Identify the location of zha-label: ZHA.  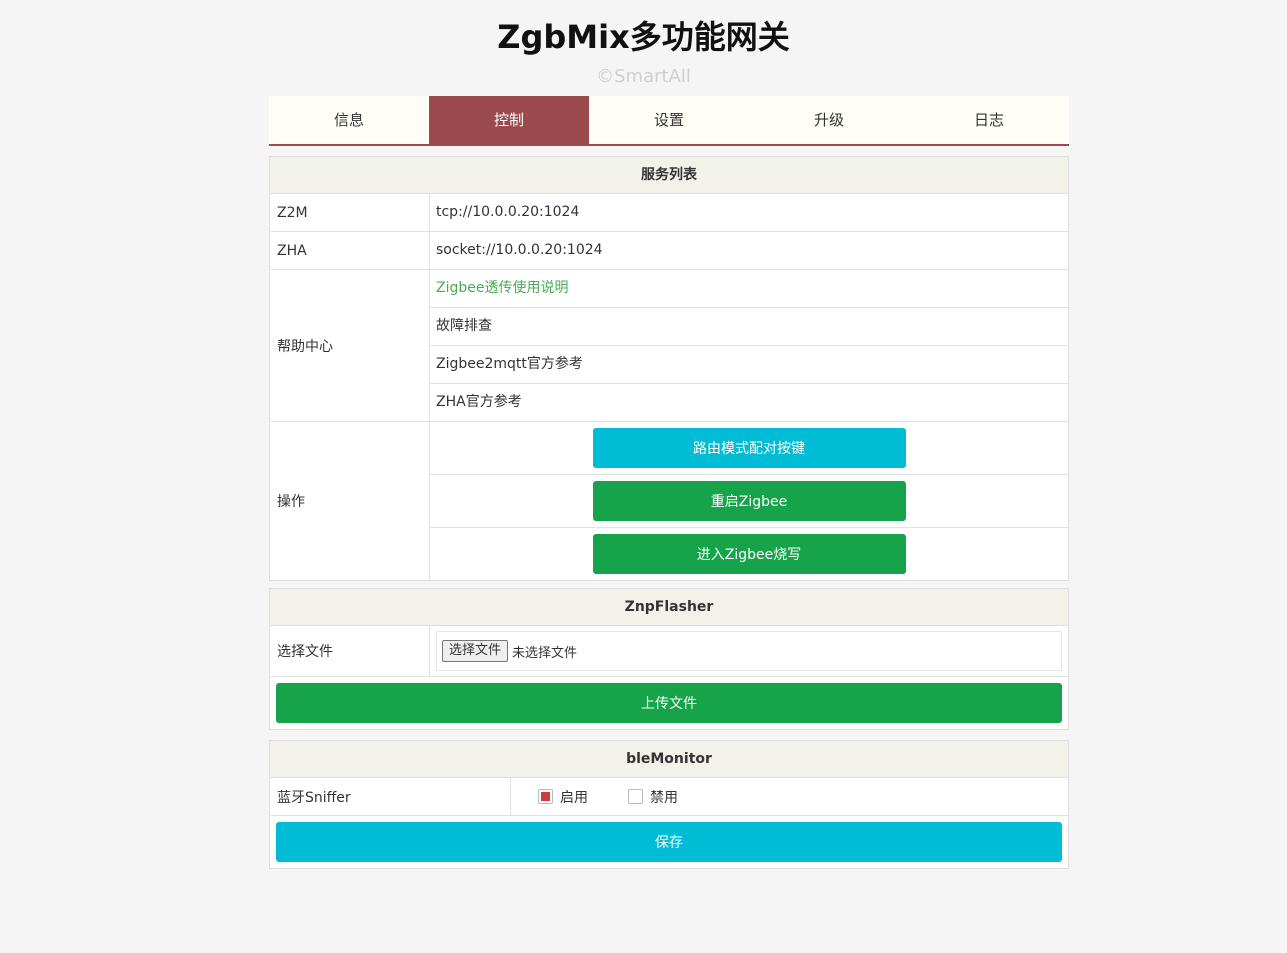
(350, 250).